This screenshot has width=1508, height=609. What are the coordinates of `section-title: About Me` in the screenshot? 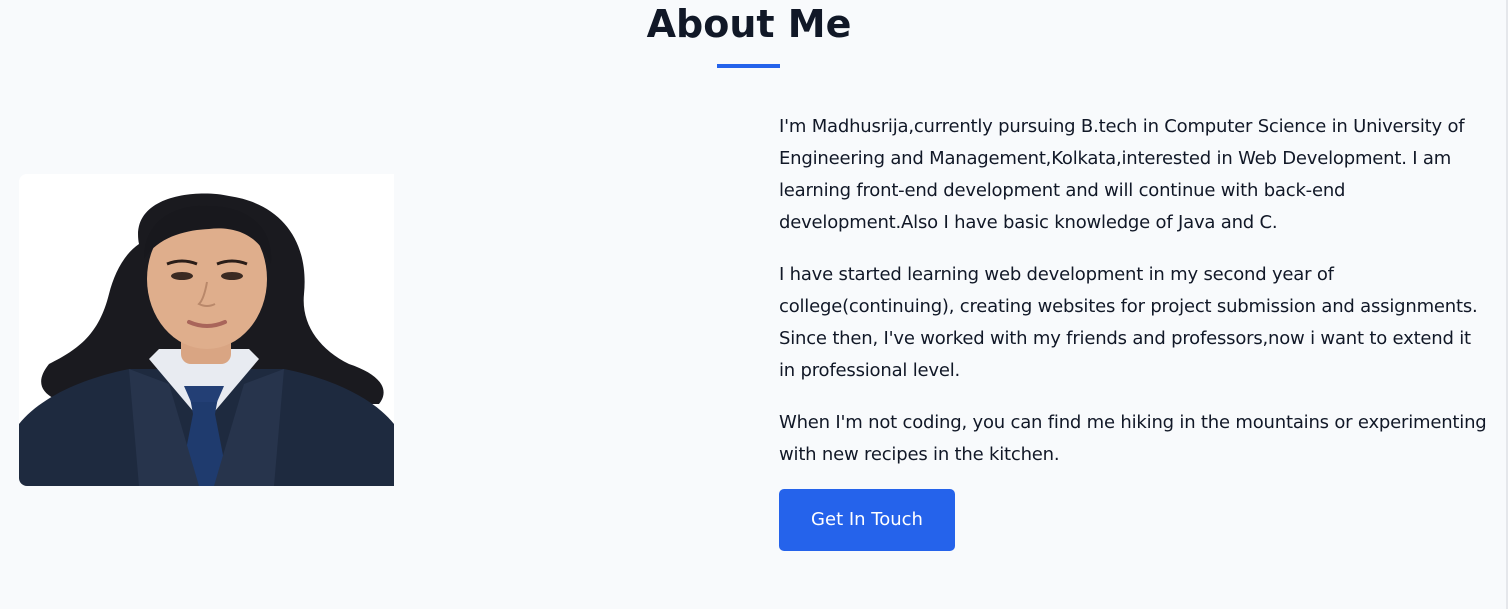 It's located at (749, 24).